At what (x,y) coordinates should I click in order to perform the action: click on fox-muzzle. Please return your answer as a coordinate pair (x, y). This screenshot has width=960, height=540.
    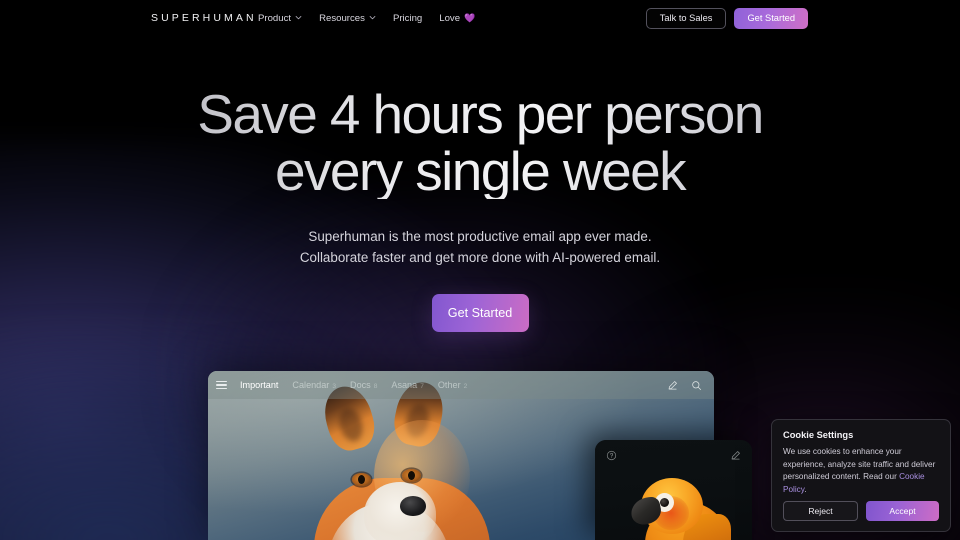
    Looking at the image, I should click on (400, 511).